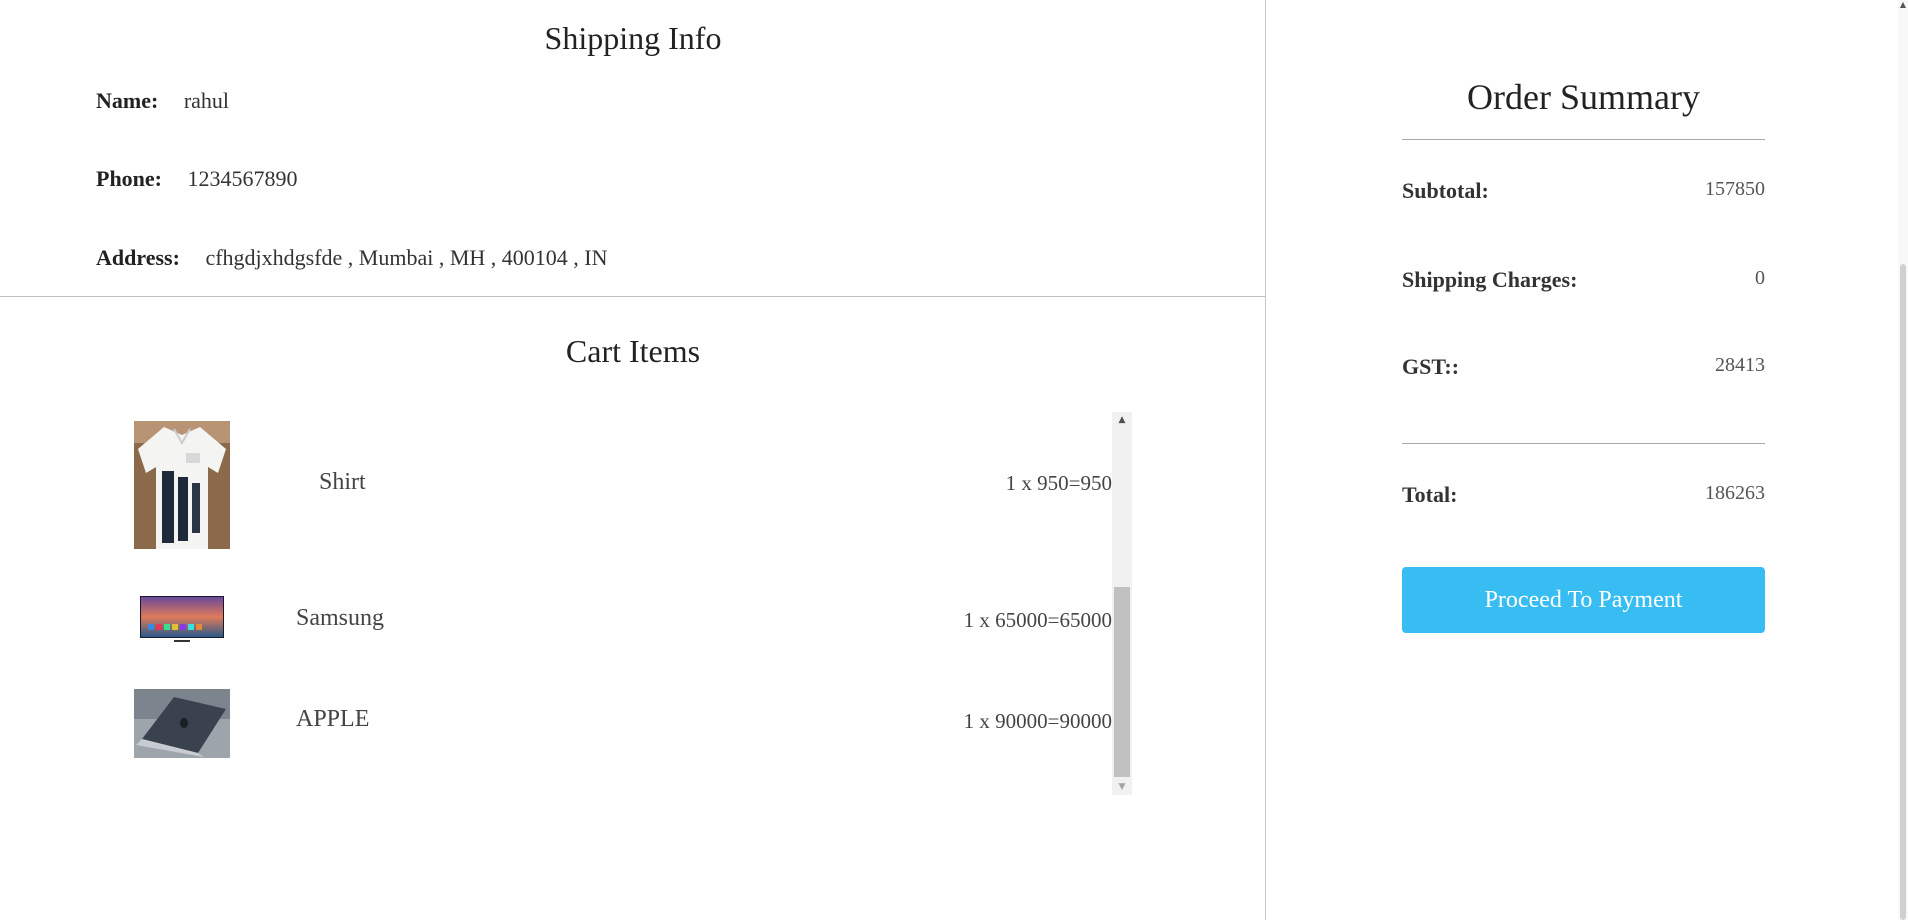 The height and width of the screenshot is (920, 1908). I want to click on subtotal-value: 157850, so click(1735, 189).